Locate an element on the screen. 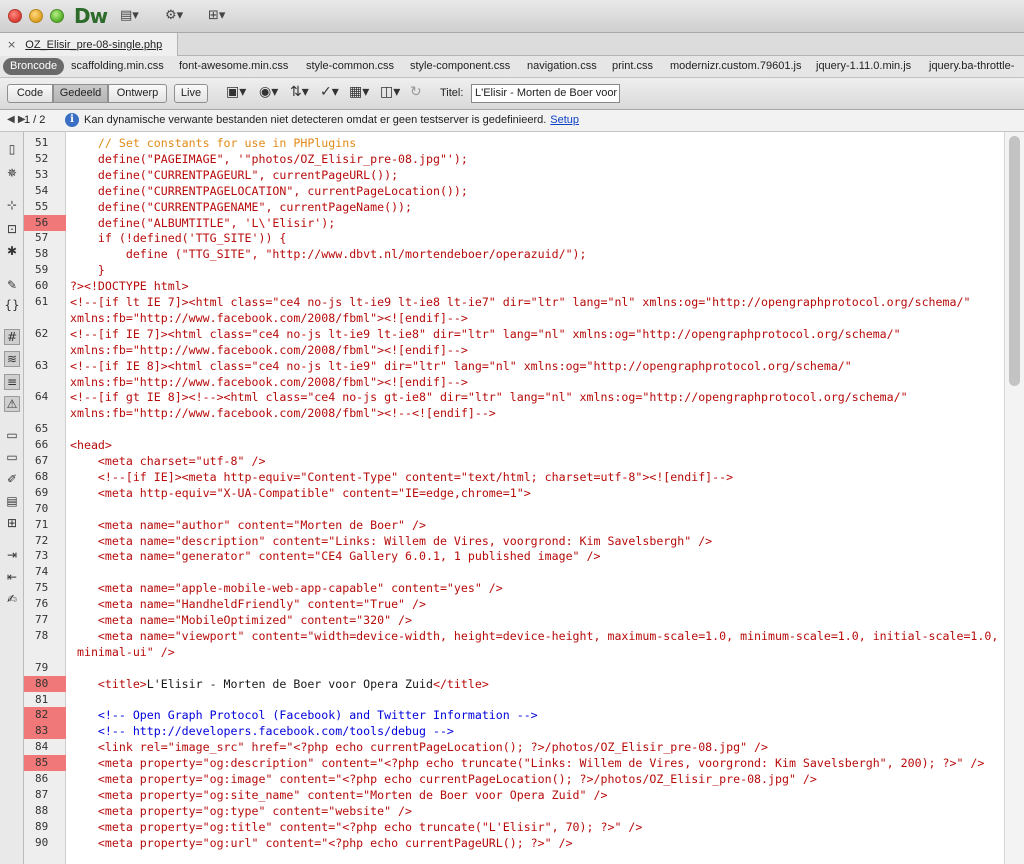 The height and width of the screenshot is (864, 1024). code-line: // Set constants for use in PHPlugins is located at coordinates (213, 143).